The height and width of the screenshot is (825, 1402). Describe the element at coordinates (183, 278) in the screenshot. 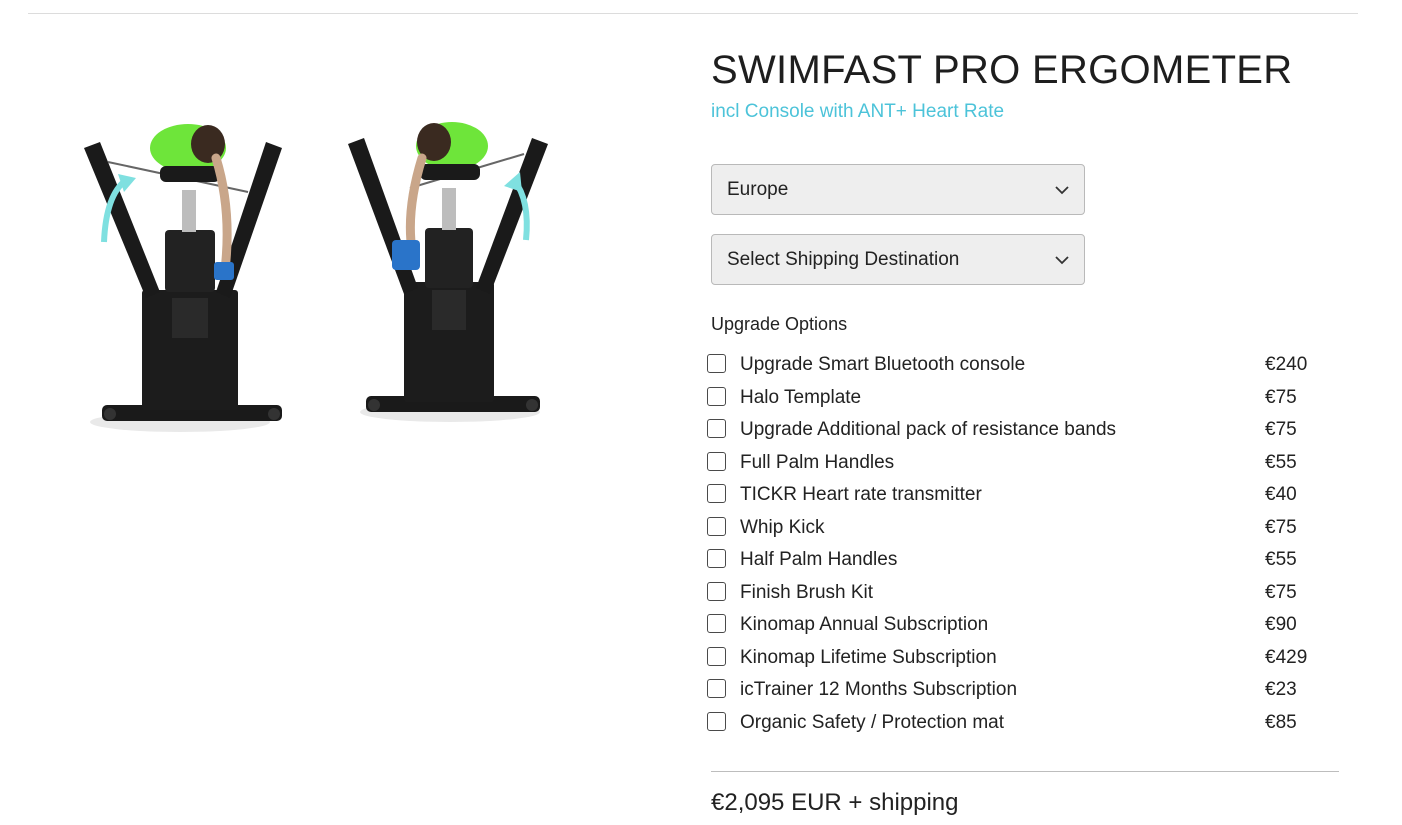

I see `ergometer-left-view` at that location.